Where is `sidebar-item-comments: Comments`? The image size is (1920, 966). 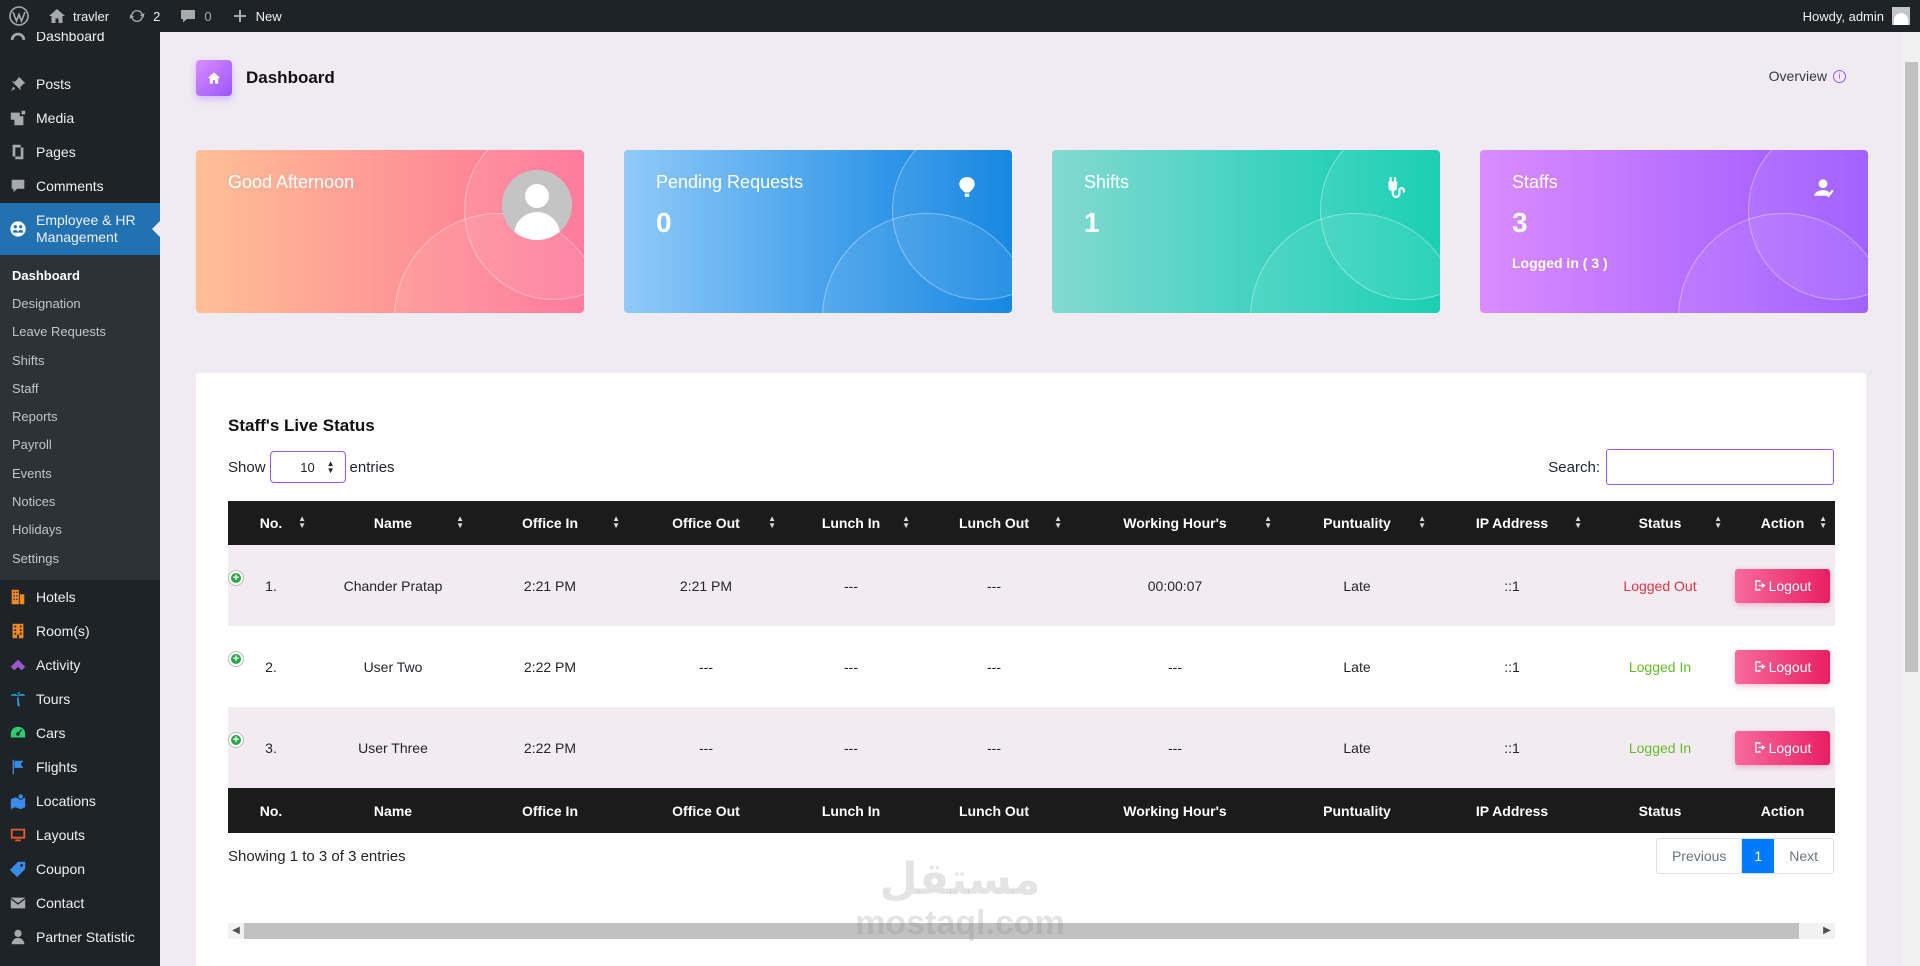
sidebar-item-comments: Comments is located at coordinates (80, 186).